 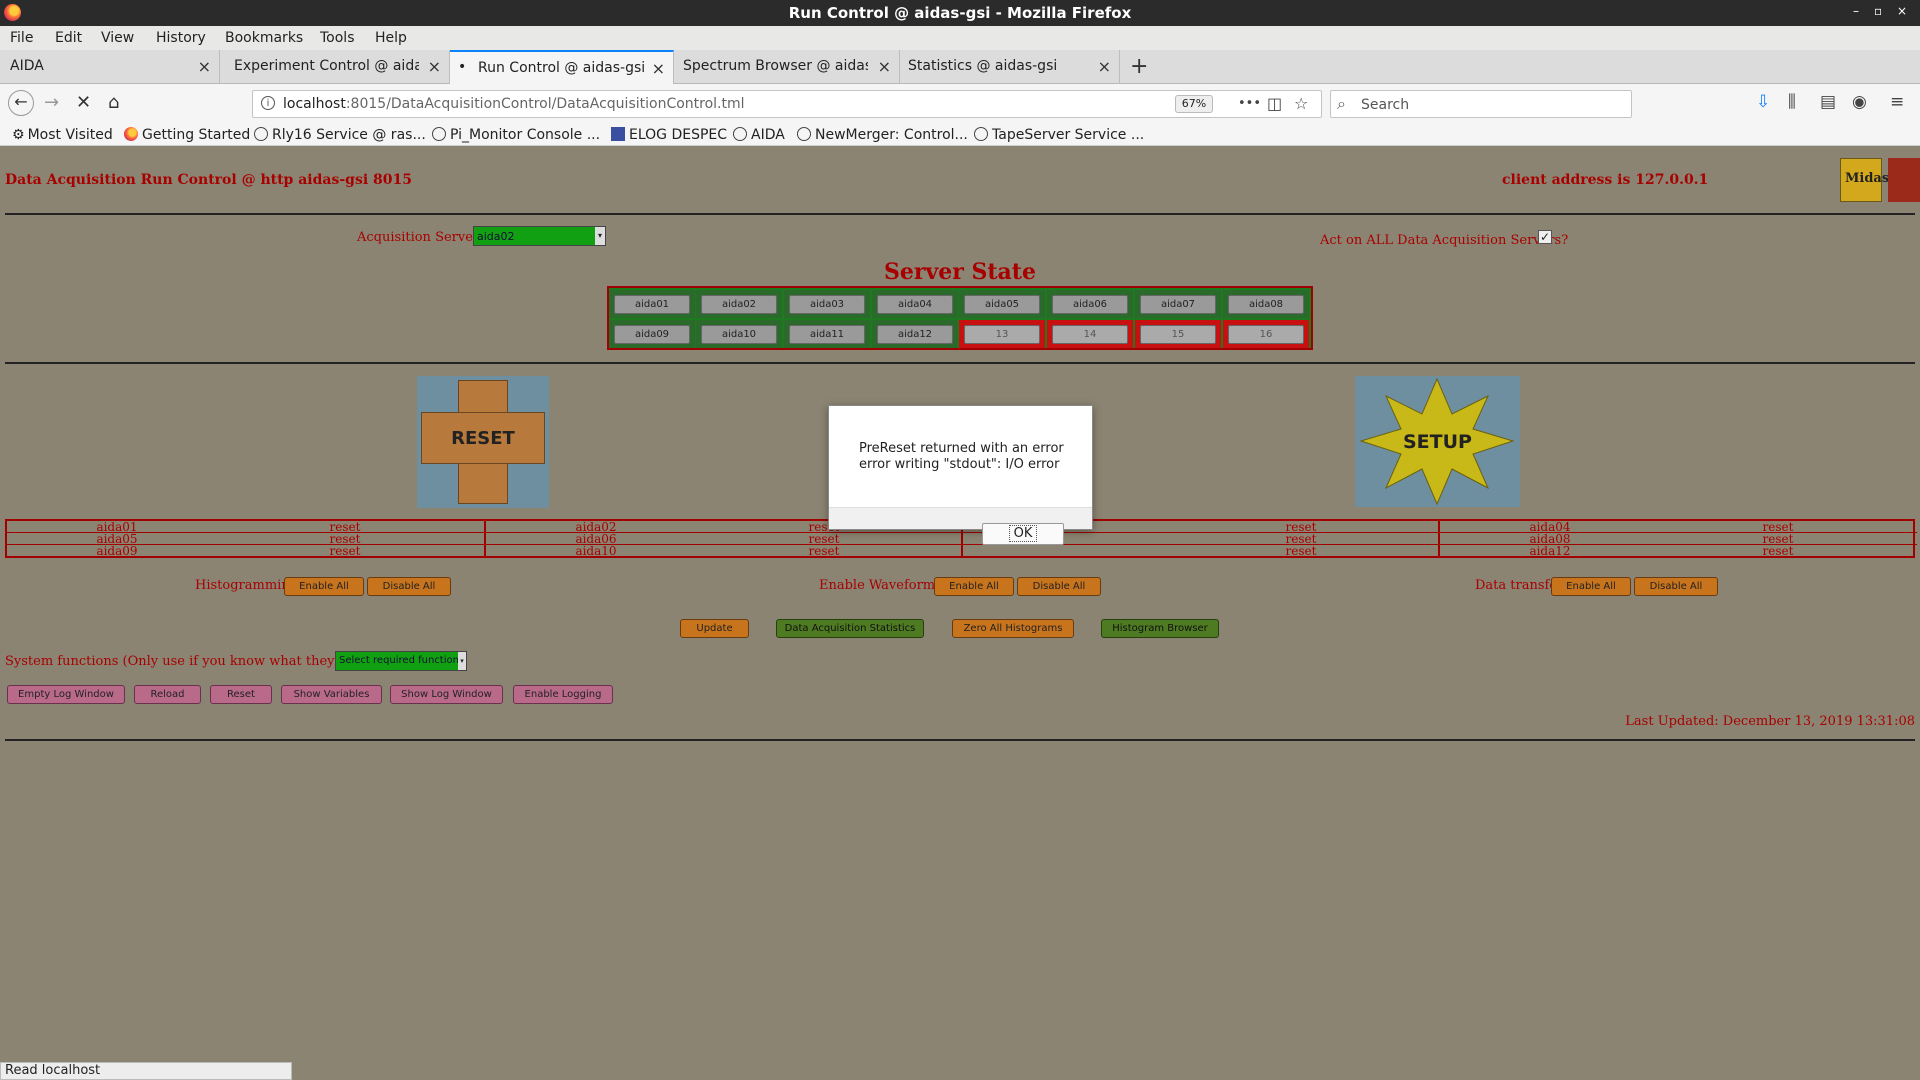 What do you see at coordinates (539, 236) in the screenshot?
I see `acquisition-servers-select: aida02 ▾` at bounding box center [539, 236].